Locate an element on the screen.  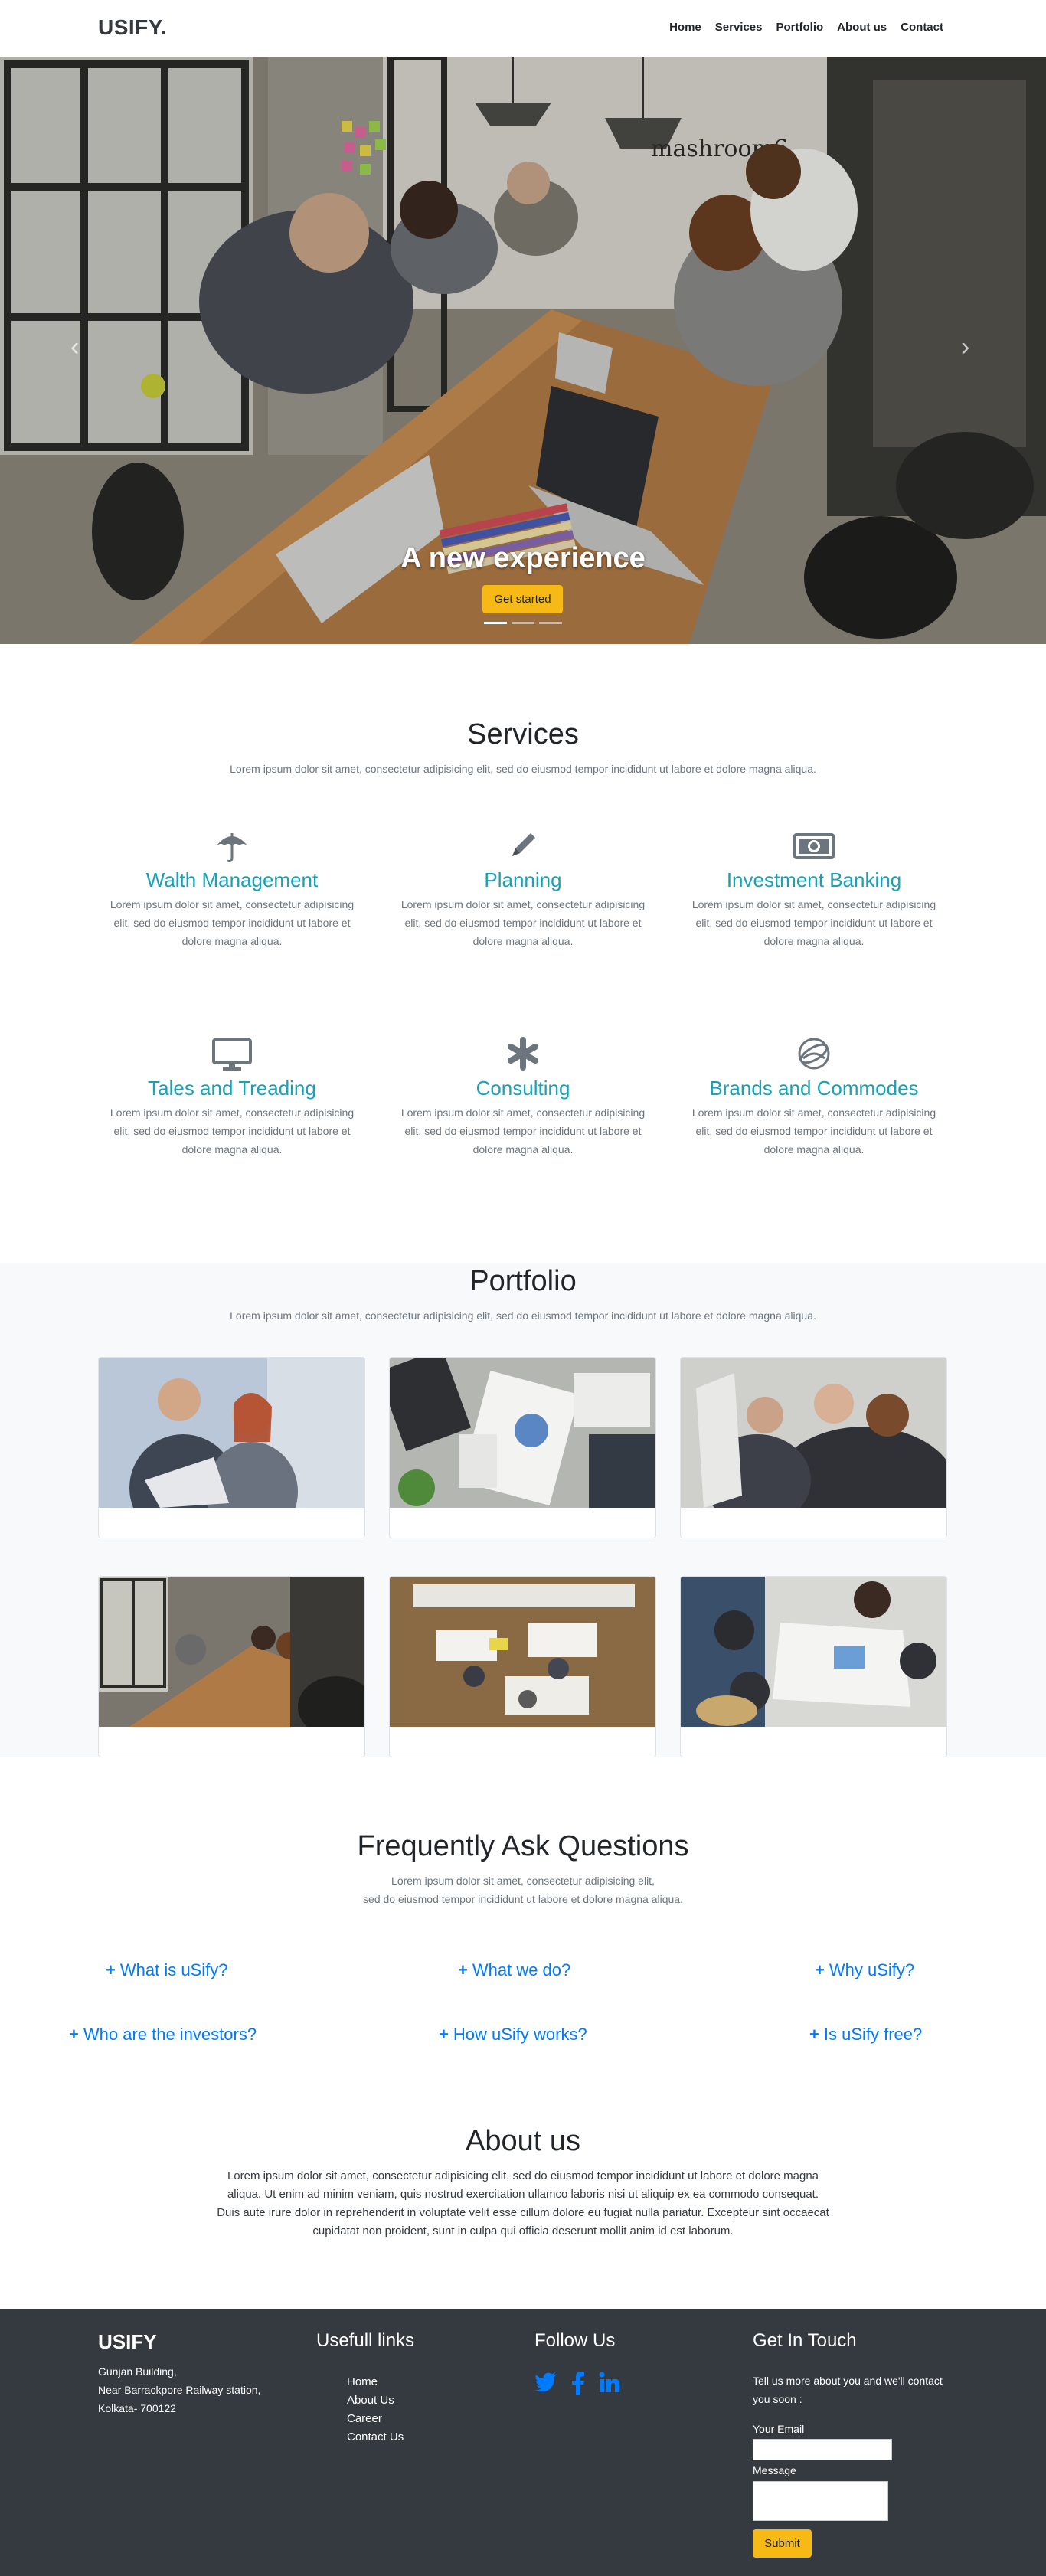
pencil-icon is located at coordinates (523, 845).